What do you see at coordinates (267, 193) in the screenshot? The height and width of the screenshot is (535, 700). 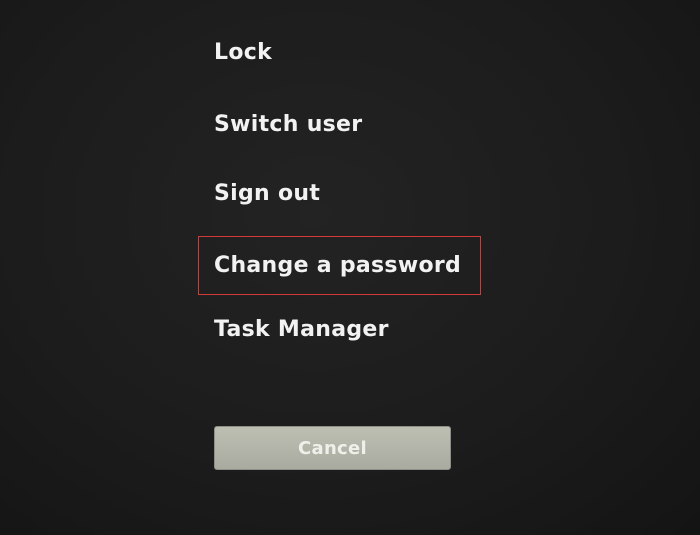 I see `sign-out-option: Sign out` at bounding box center [267, 193].